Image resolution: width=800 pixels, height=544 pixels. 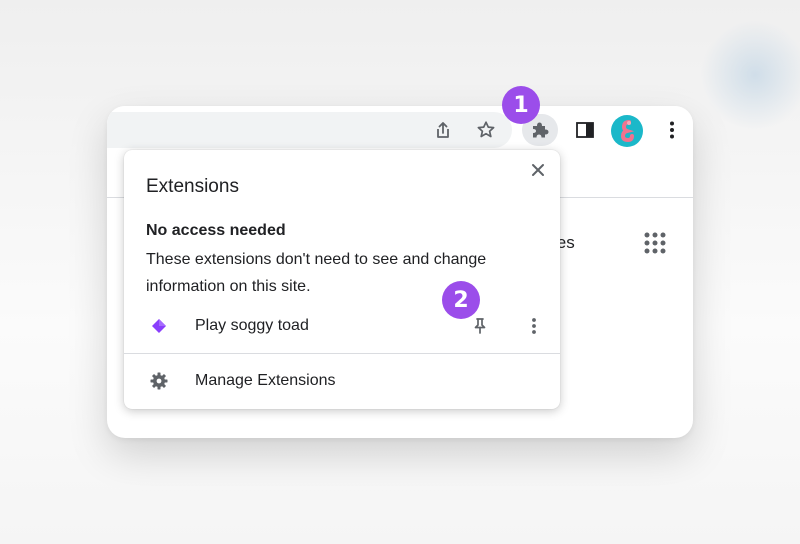 I want to click on apps-grid-icon, so click(x=655, y=245).